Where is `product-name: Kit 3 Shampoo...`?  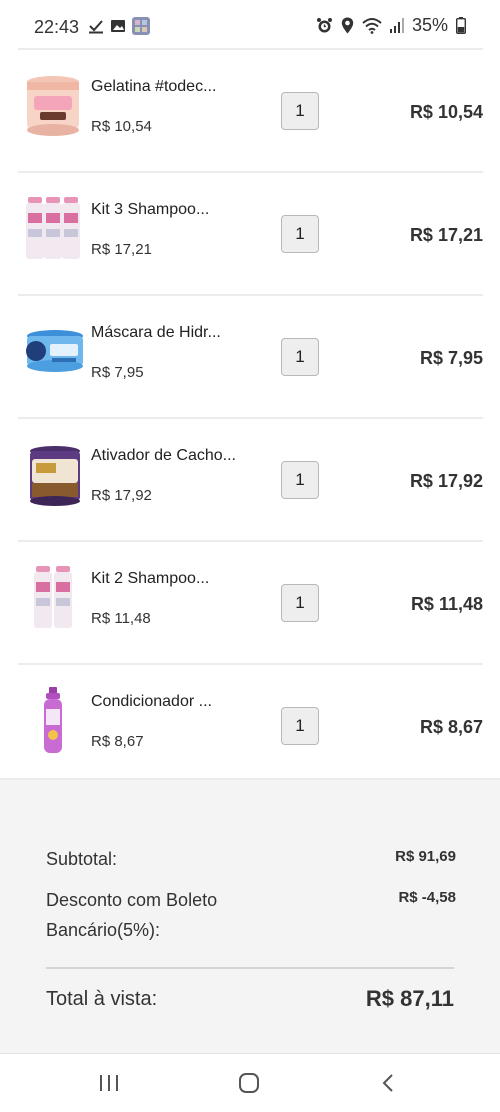
product-name: Kit 3 Shampoo... is located at coordinates (150, 210).